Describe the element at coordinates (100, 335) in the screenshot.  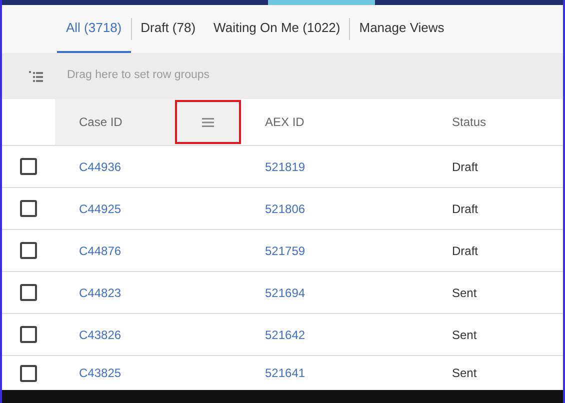
I see `id-link: C43826` at that location.